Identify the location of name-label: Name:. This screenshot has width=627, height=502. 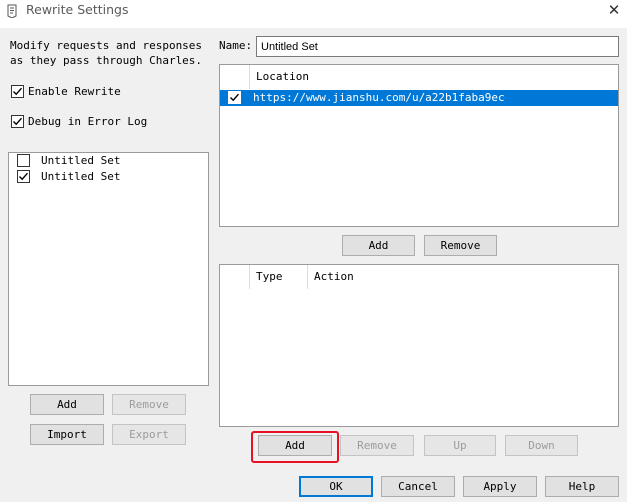
(236, 45).